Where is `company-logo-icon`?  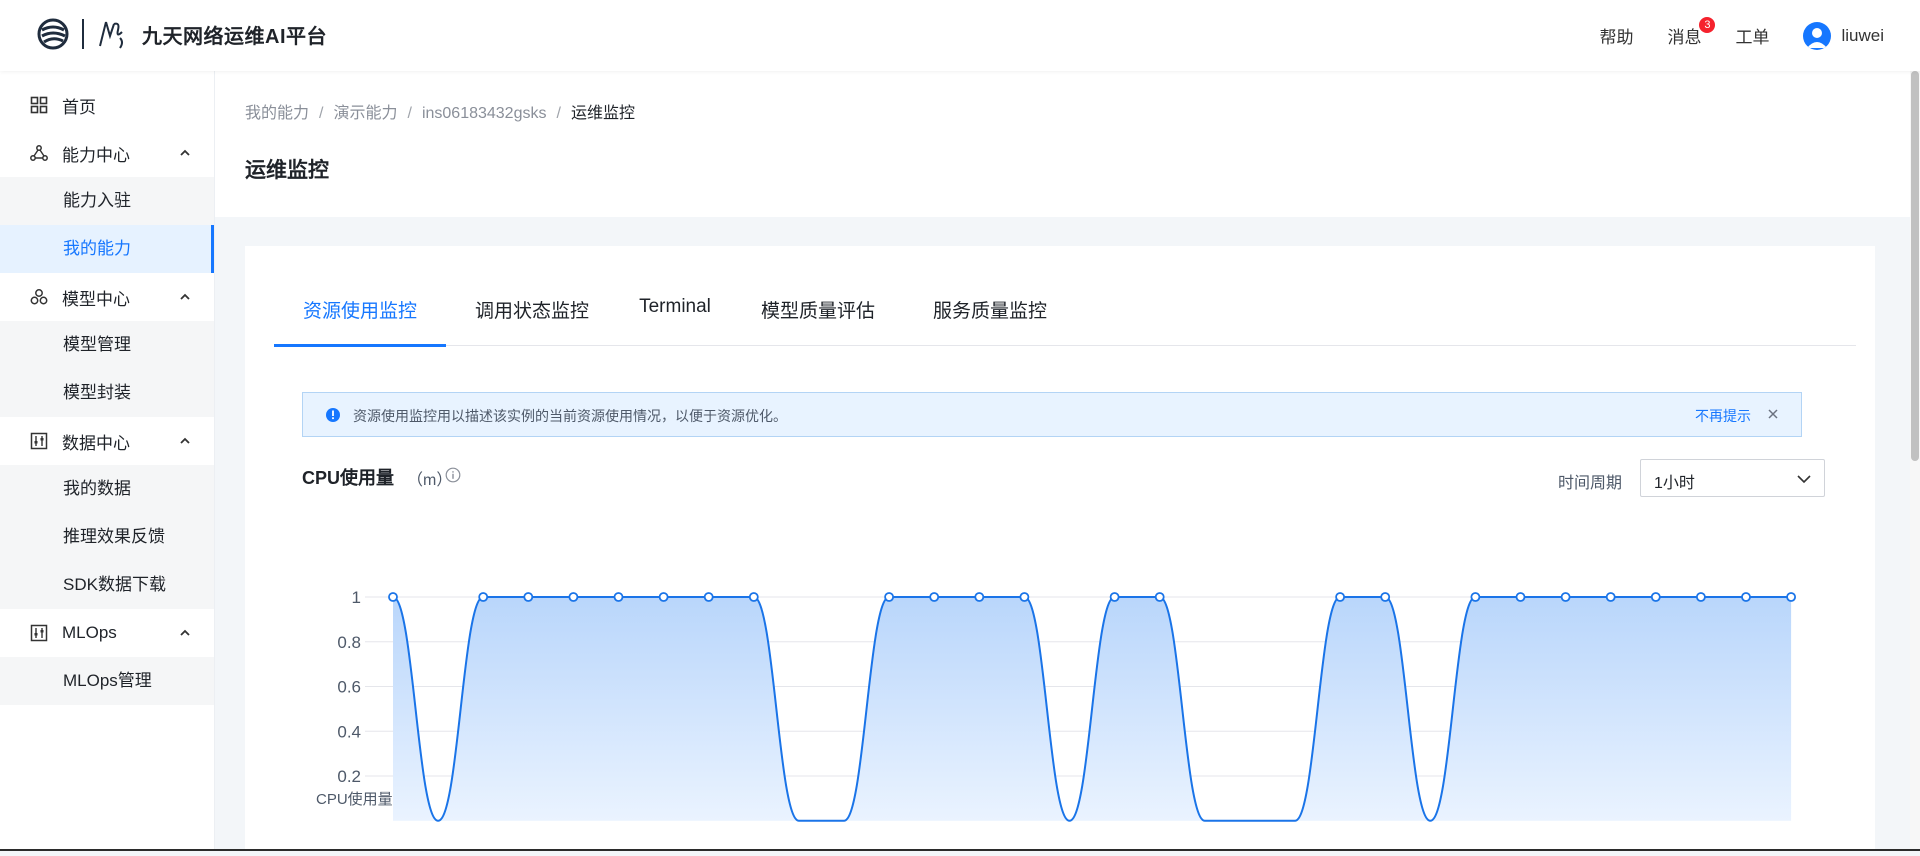 company-logo-icon is located at coordinates (53, 34).